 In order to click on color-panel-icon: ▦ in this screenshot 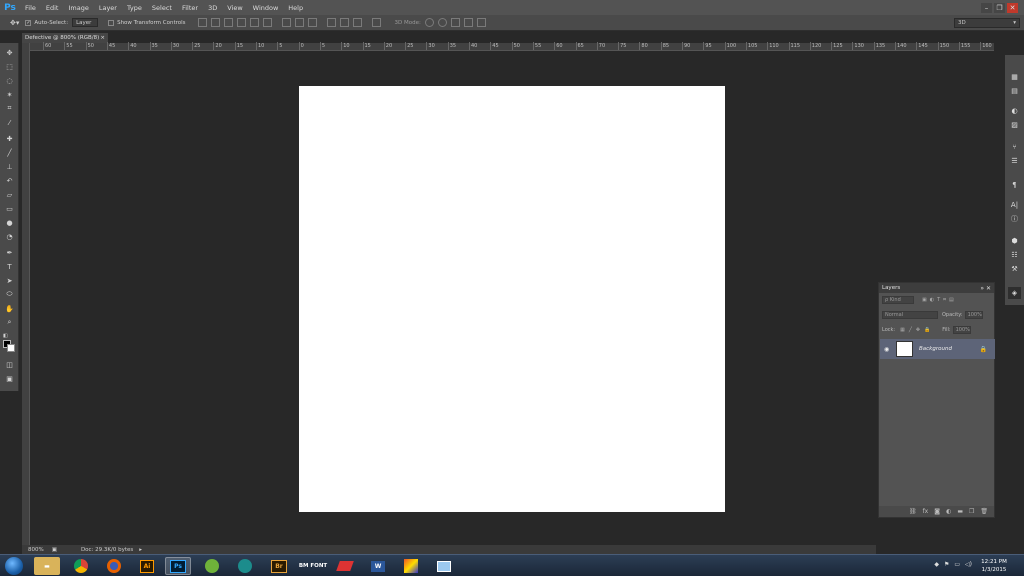, I will do `click(1014, 77)`.